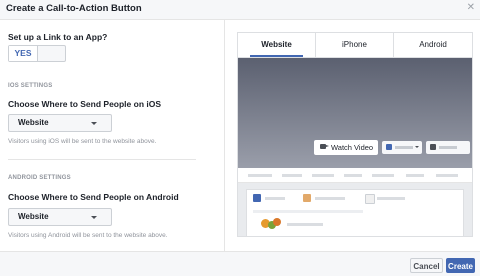 This screenshot has width=480, height=276. I want to click on watch-video-label: Watch Video, so click(352, 147).